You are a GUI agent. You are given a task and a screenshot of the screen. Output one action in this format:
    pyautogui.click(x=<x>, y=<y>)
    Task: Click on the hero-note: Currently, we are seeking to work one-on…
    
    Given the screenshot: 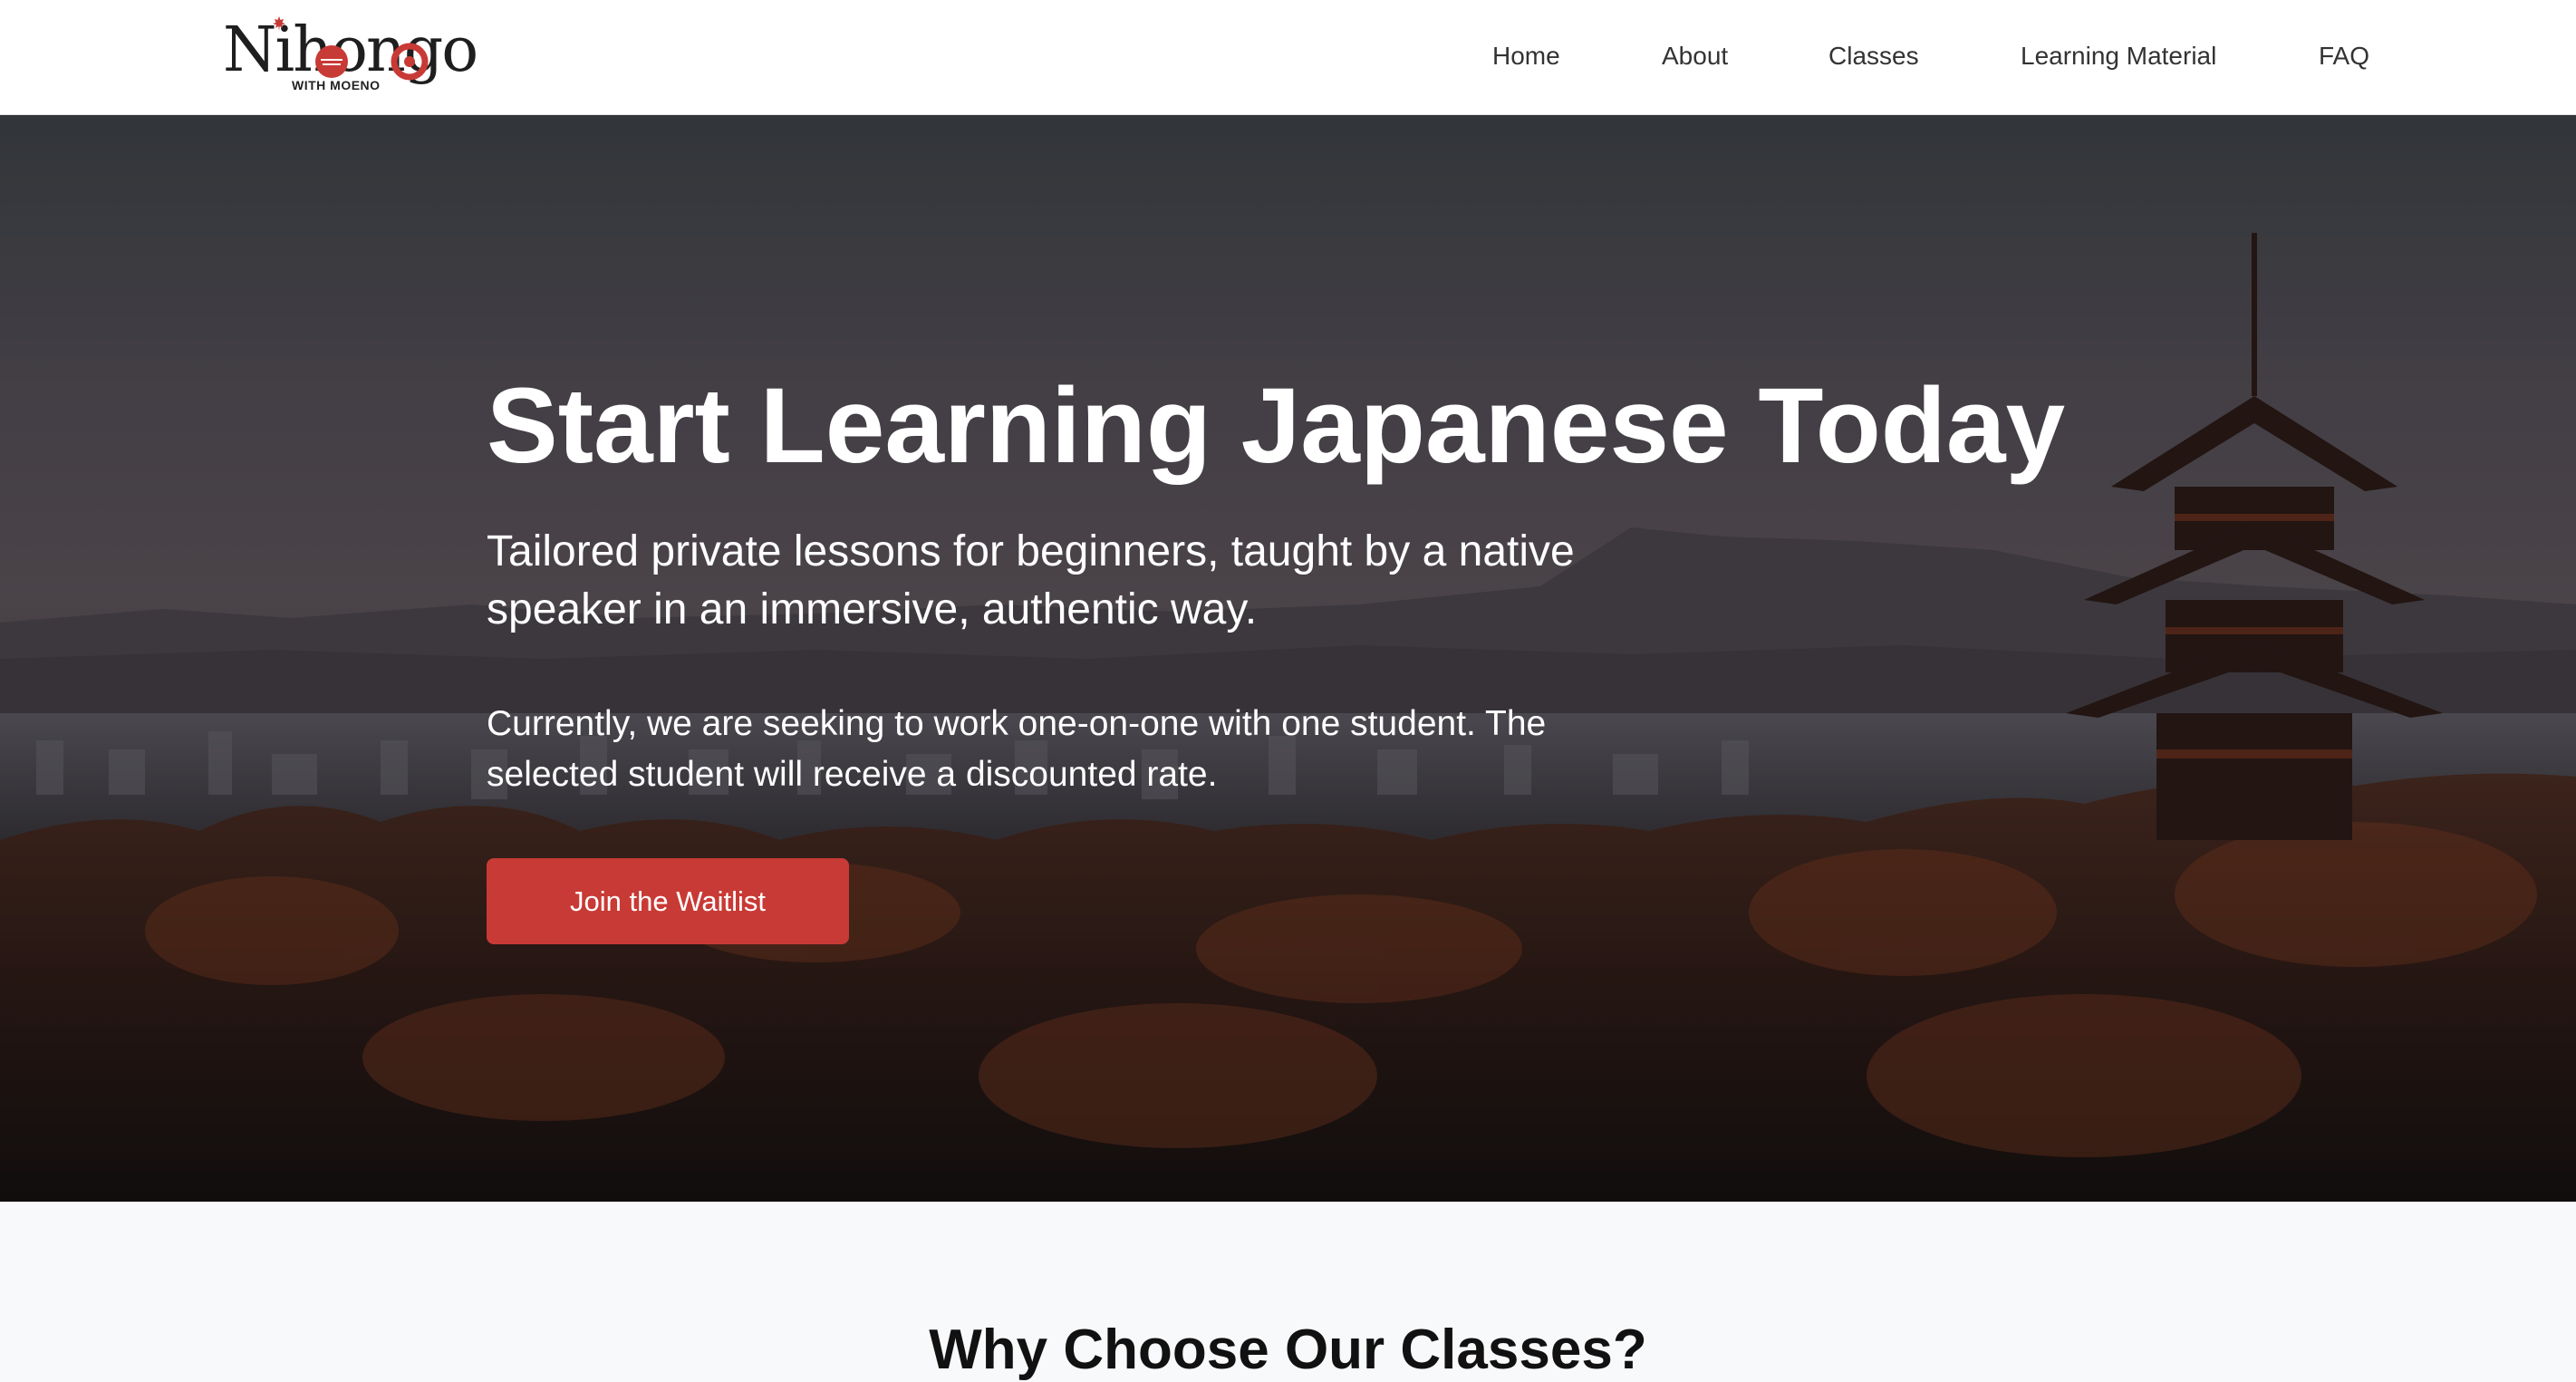 What is the action you would take?
    pyautogui.click(x=1017, y=749)
    